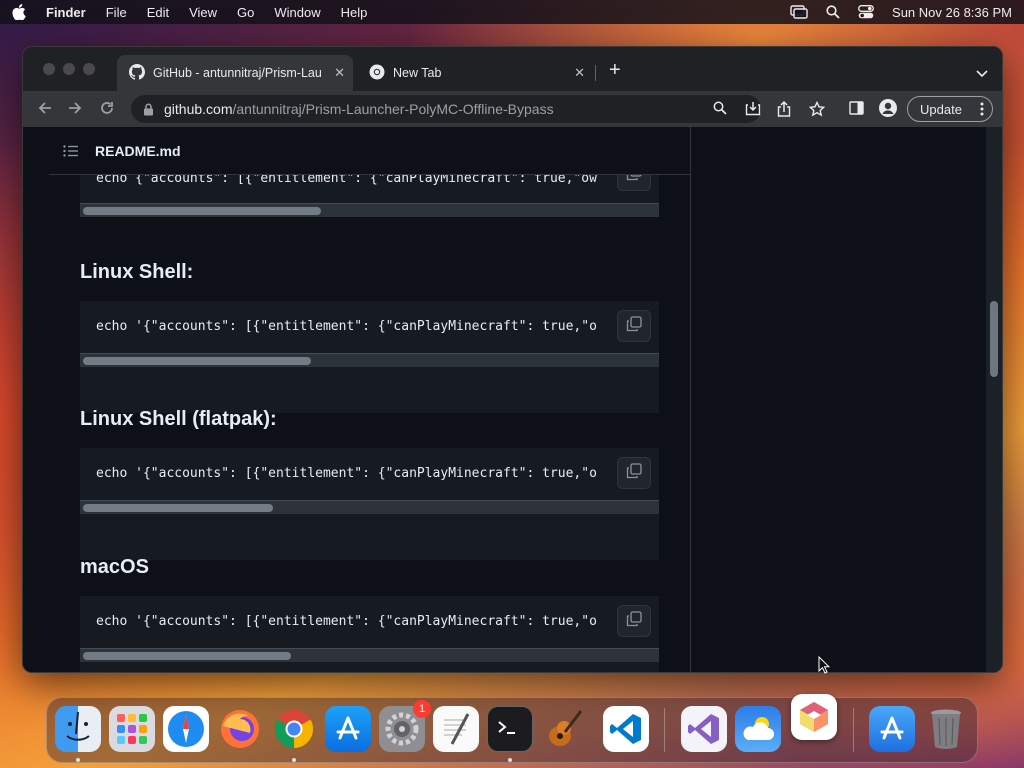 This screenshot has width=1024, height=768. I want to click on forward-arrow-icon, so click(75, 110).